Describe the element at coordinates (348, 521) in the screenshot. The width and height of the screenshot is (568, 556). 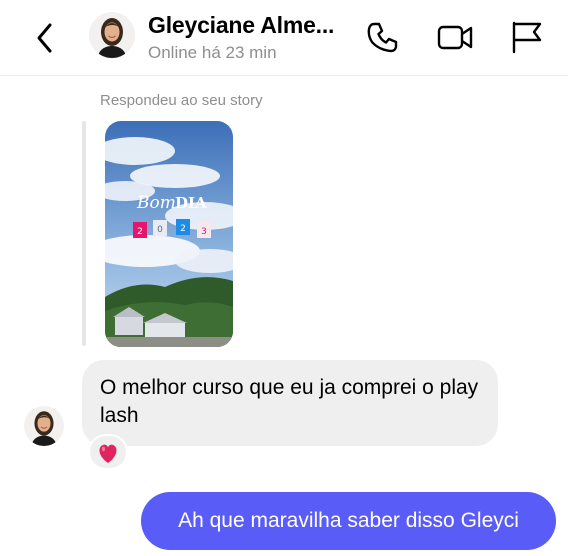
I see `outgoing-message-bubble: Ah que maravilha saber disso Gleyci` at that location.